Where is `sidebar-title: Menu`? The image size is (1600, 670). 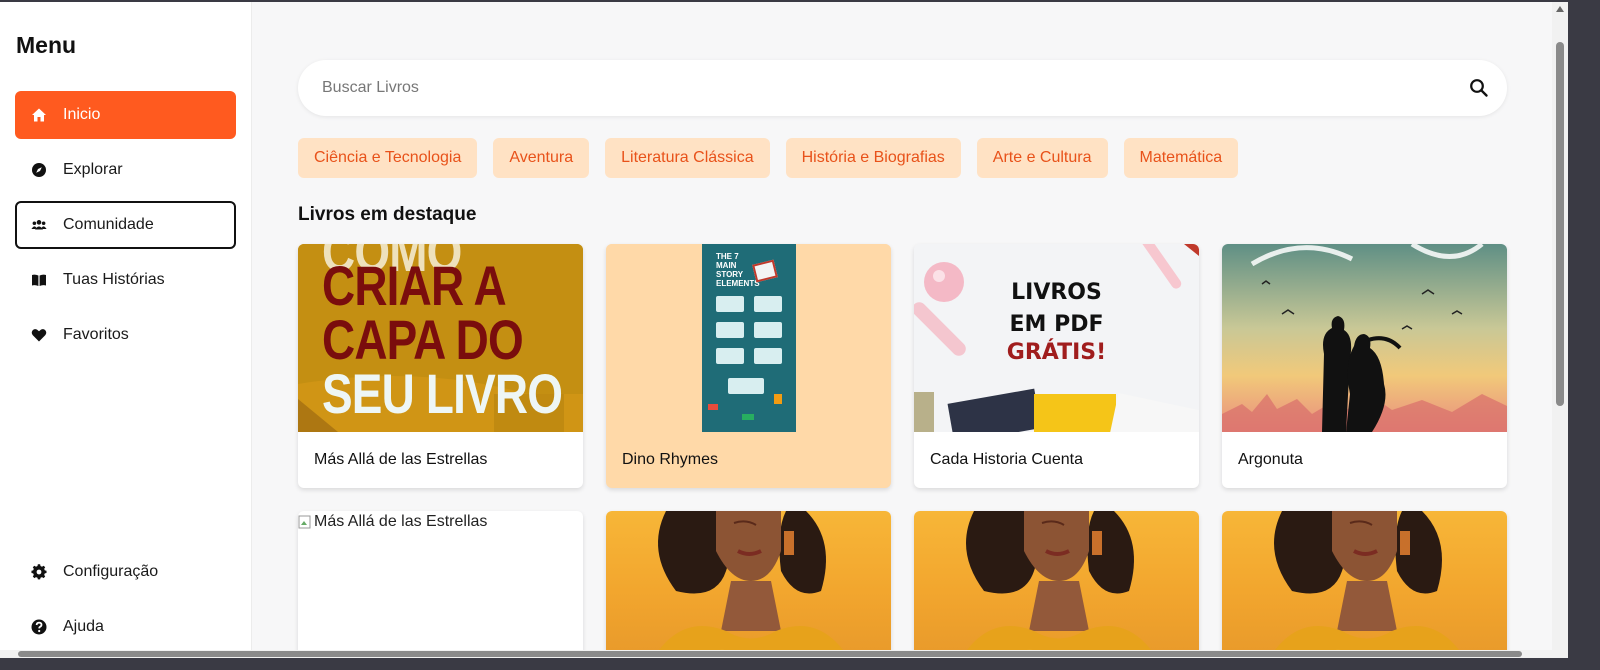 sidebar-title: Menu is located at coordinates (46, 45).